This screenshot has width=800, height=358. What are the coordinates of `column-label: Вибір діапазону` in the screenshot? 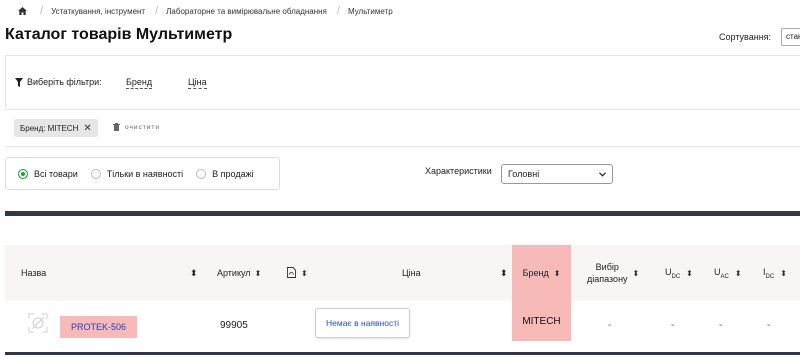 It's located at (607, 273).